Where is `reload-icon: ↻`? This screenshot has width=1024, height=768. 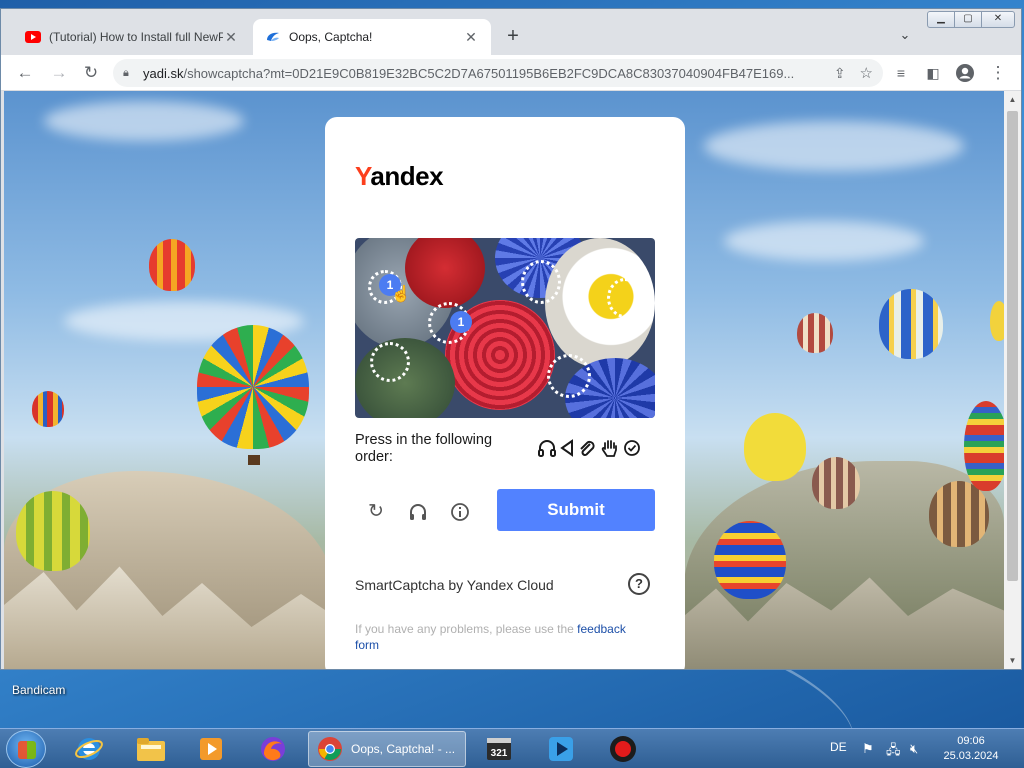
reload-icon: ↻ is located at coordinates (91, 73).